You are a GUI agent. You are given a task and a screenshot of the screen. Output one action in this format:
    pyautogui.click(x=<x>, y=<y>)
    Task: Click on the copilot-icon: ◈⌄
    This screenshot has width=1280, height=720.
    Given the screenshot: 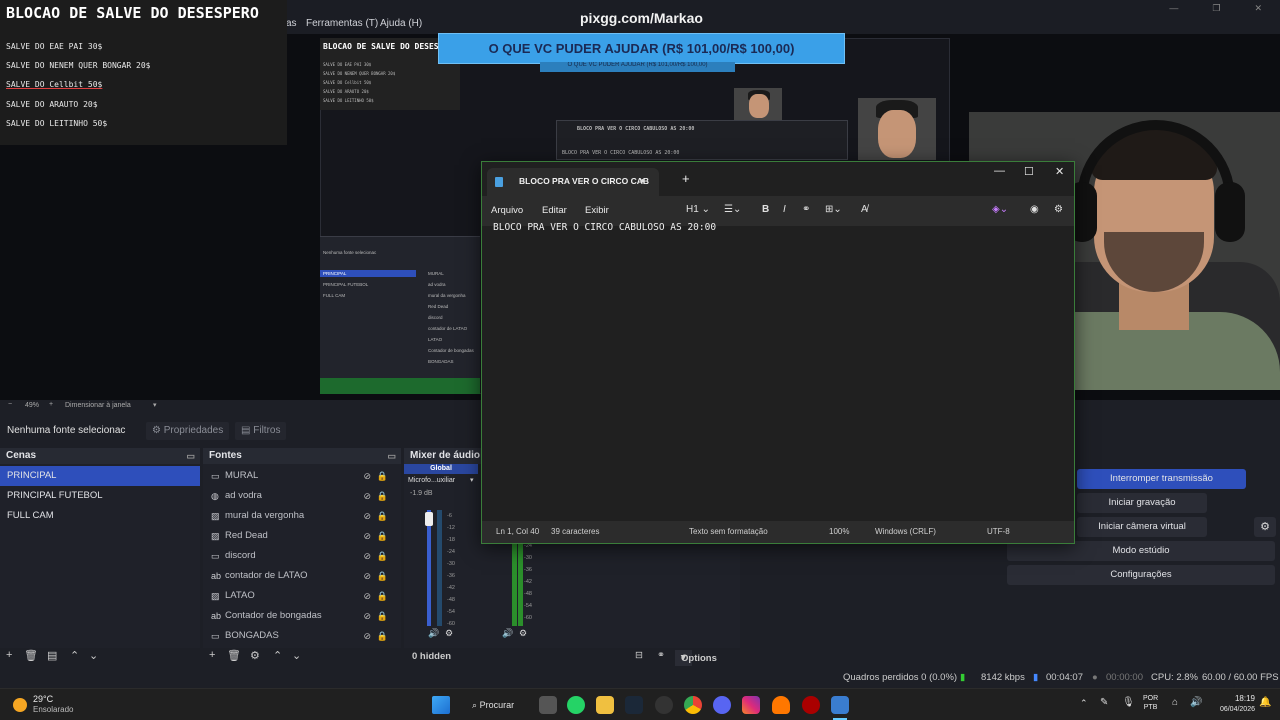 What is the action you would take?
    pyautogui.click(x=1000, y=209)
    